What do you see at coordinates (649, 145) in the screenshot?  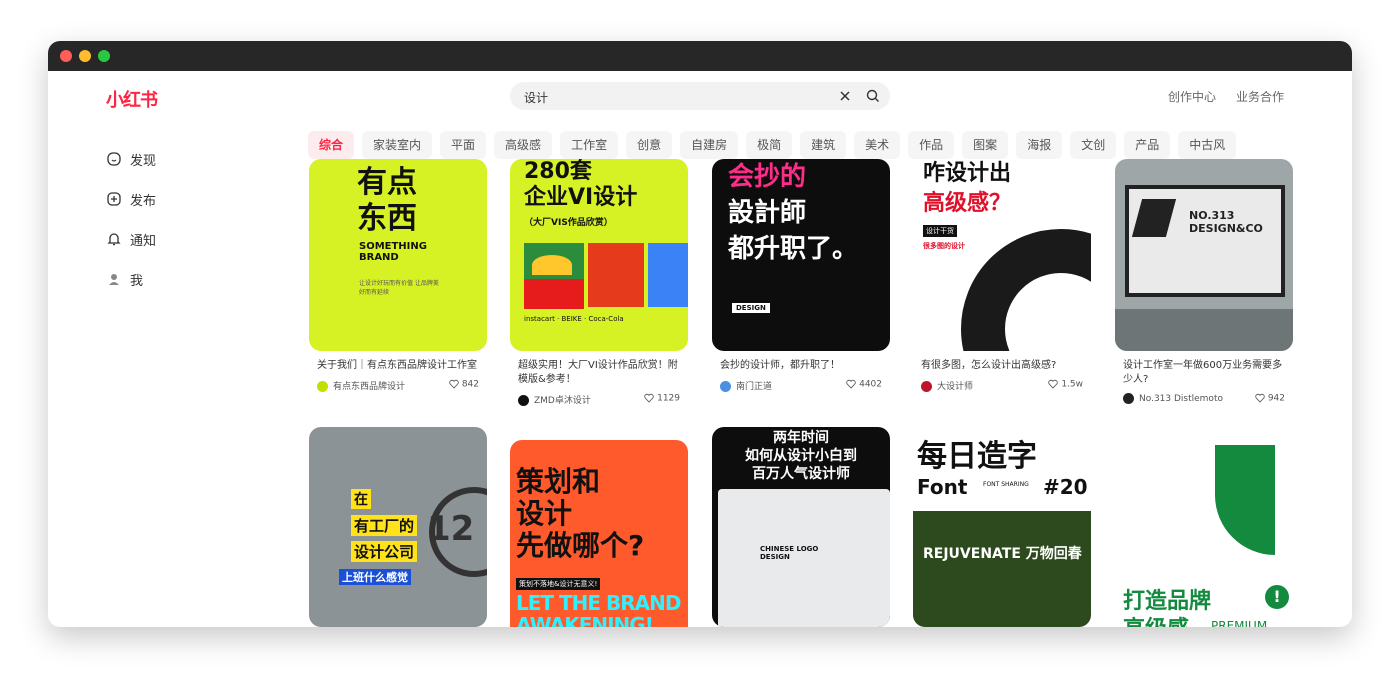 I see `chip-chuangyi: 创意` at bounding box center [649, 145].